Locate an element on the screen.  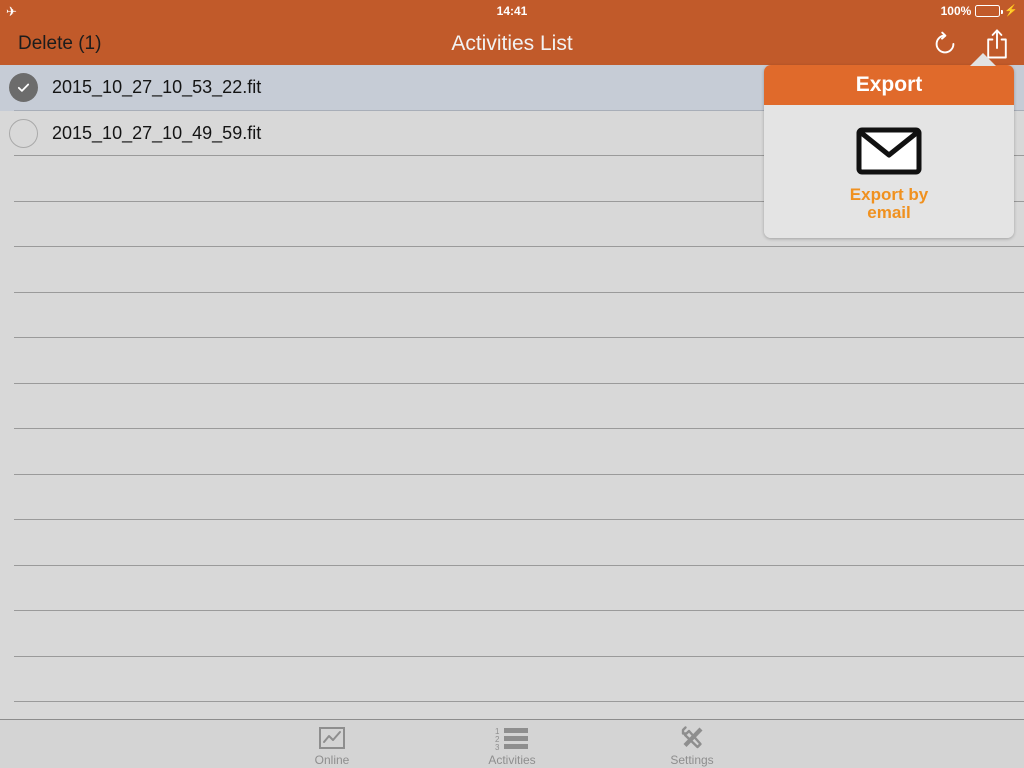
refresh-button is located at coordinates (945, 43).